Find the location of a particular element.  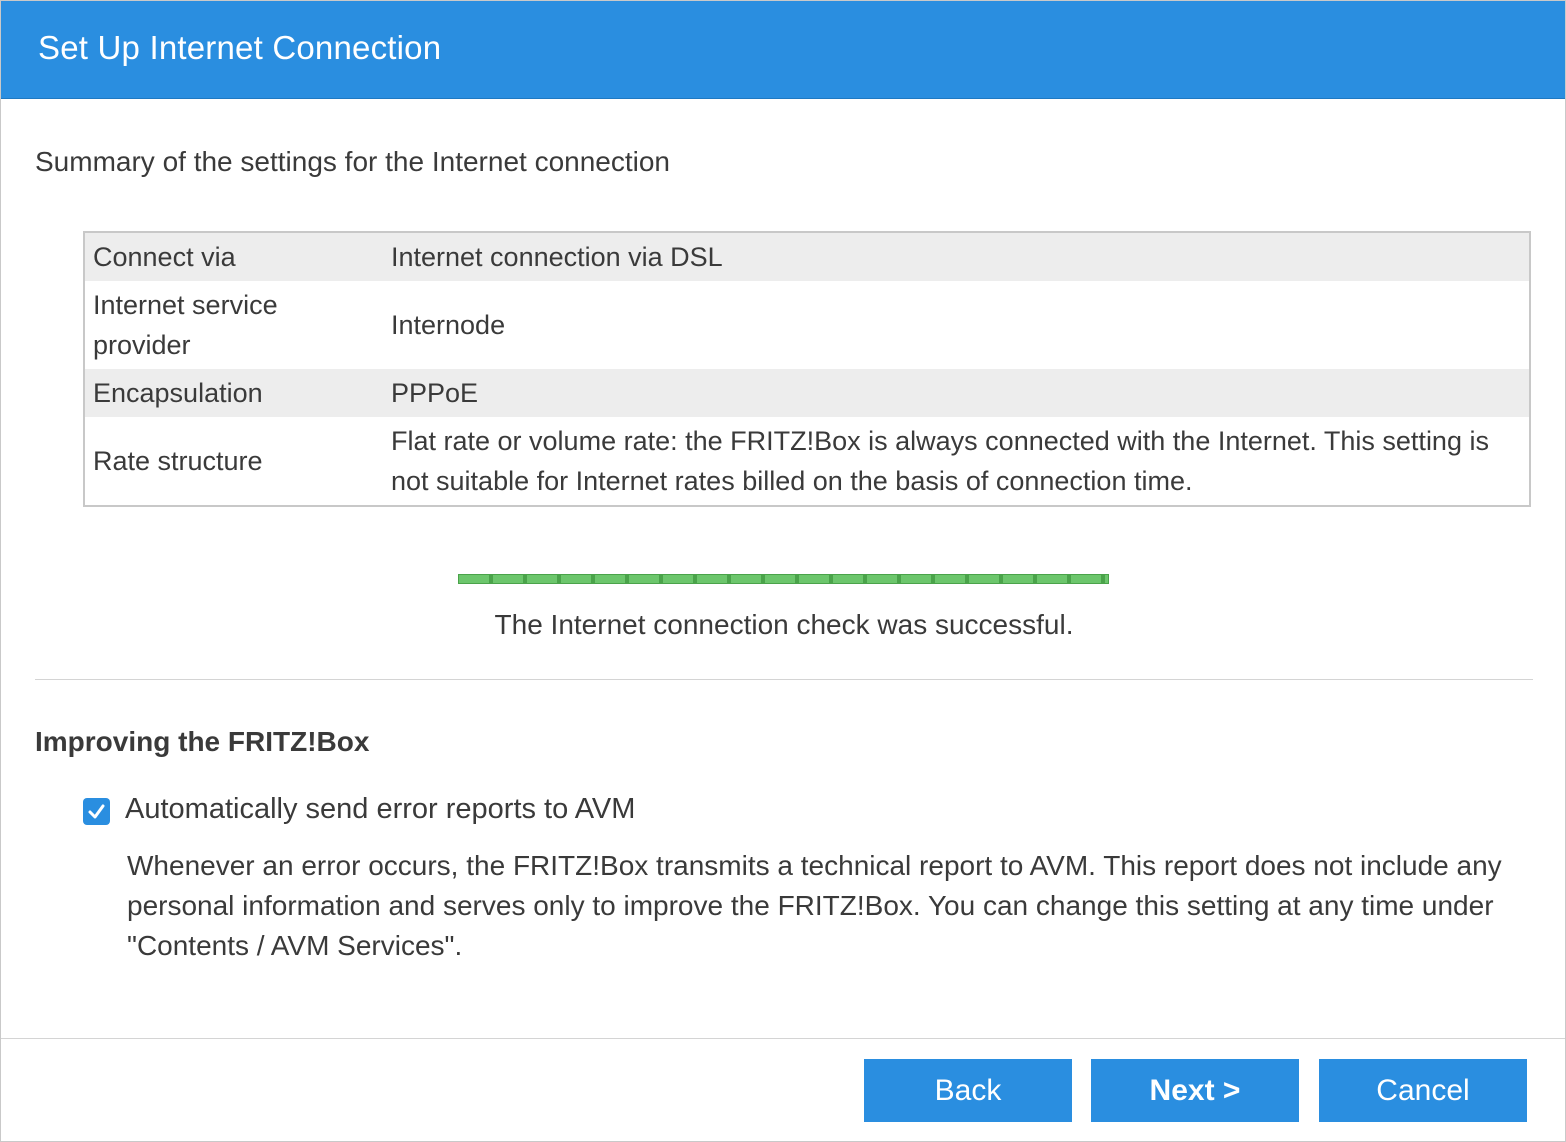

row-key-rate-structure: Rate structure is located at coordinates (178, 461).